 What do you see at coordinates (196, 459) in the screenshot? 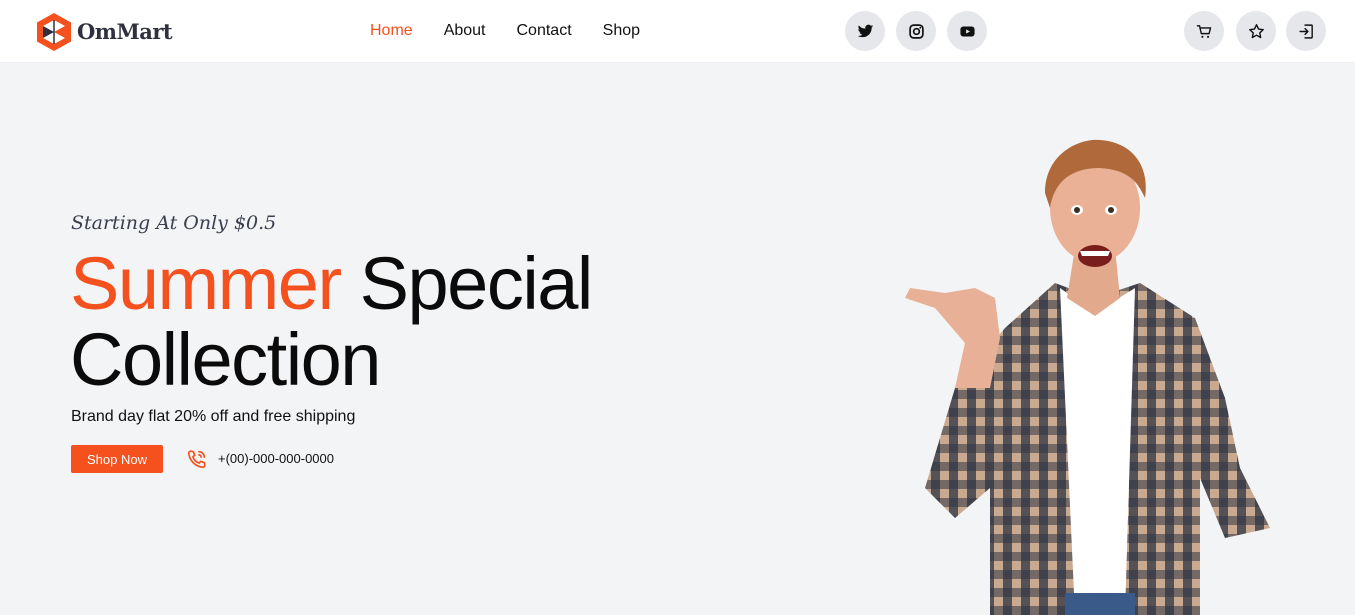
I see `phone-icon` at bounding box center [196, 459].